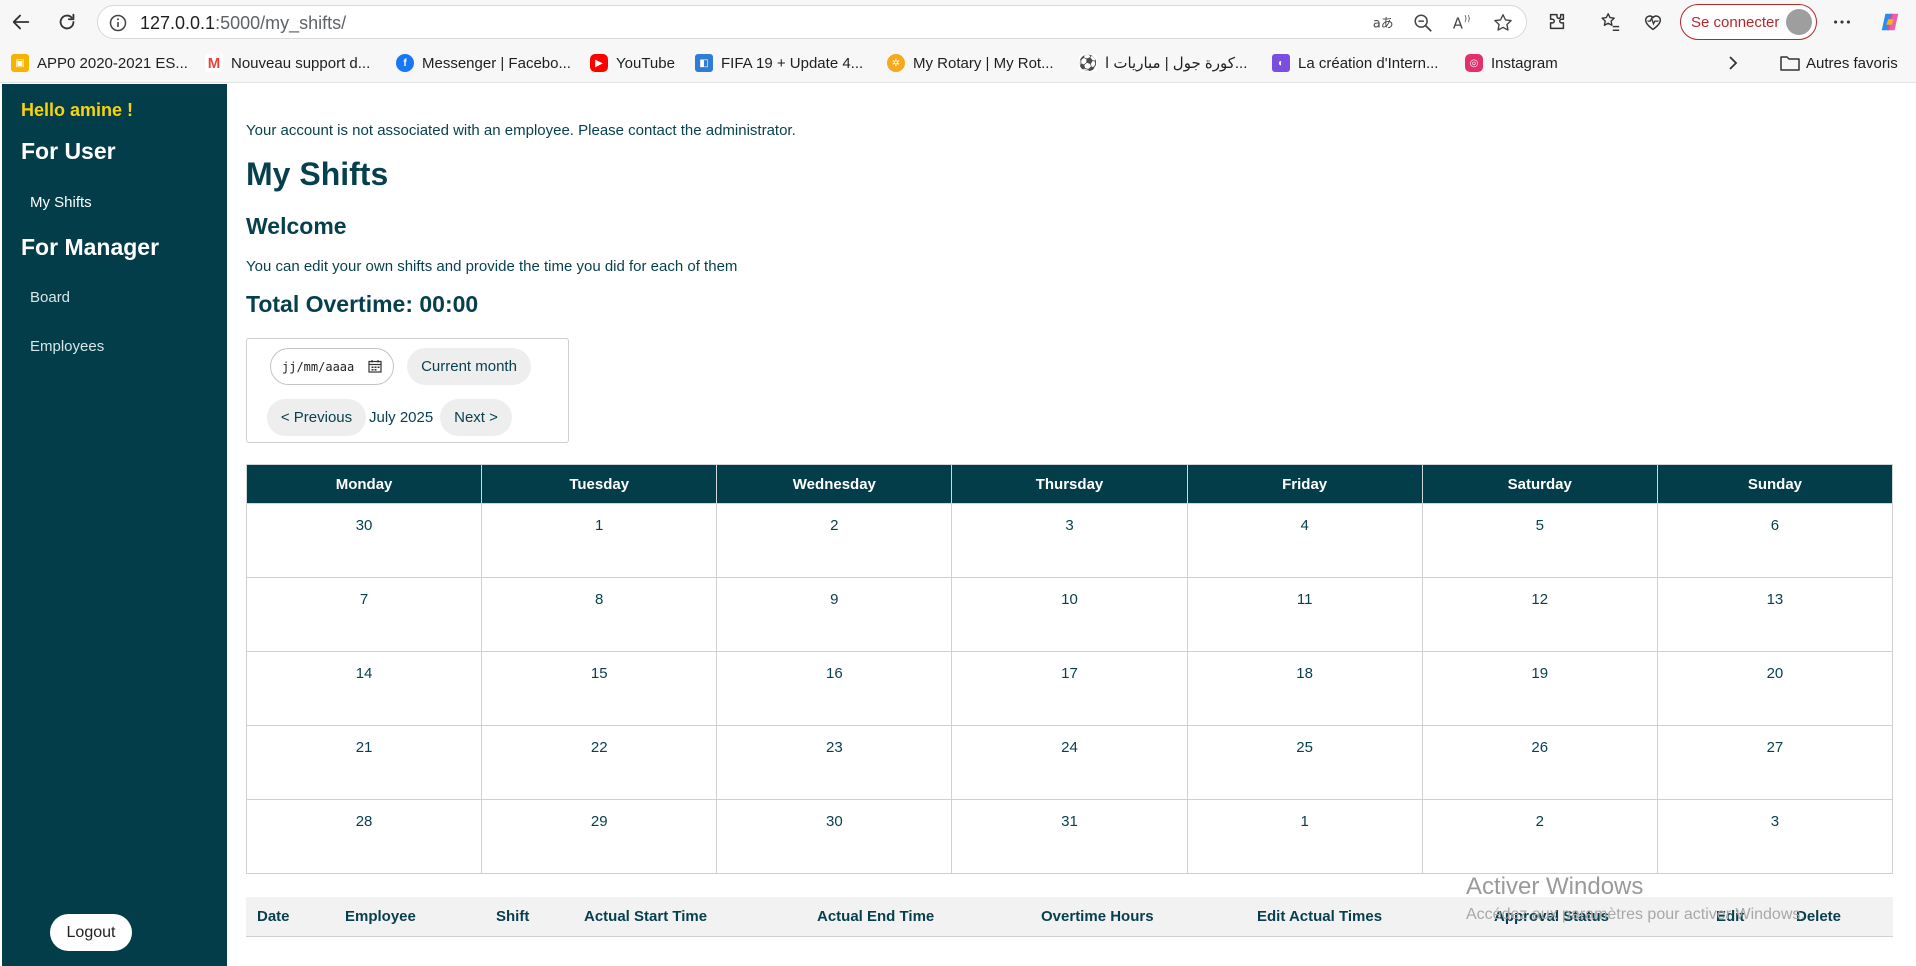 This screenshot has width=1916, height=966. What do you see at coordinates (1539, 540) in the screenshot?
I see `calendar-day-cell: 5` at bounding box center [1539, 540].